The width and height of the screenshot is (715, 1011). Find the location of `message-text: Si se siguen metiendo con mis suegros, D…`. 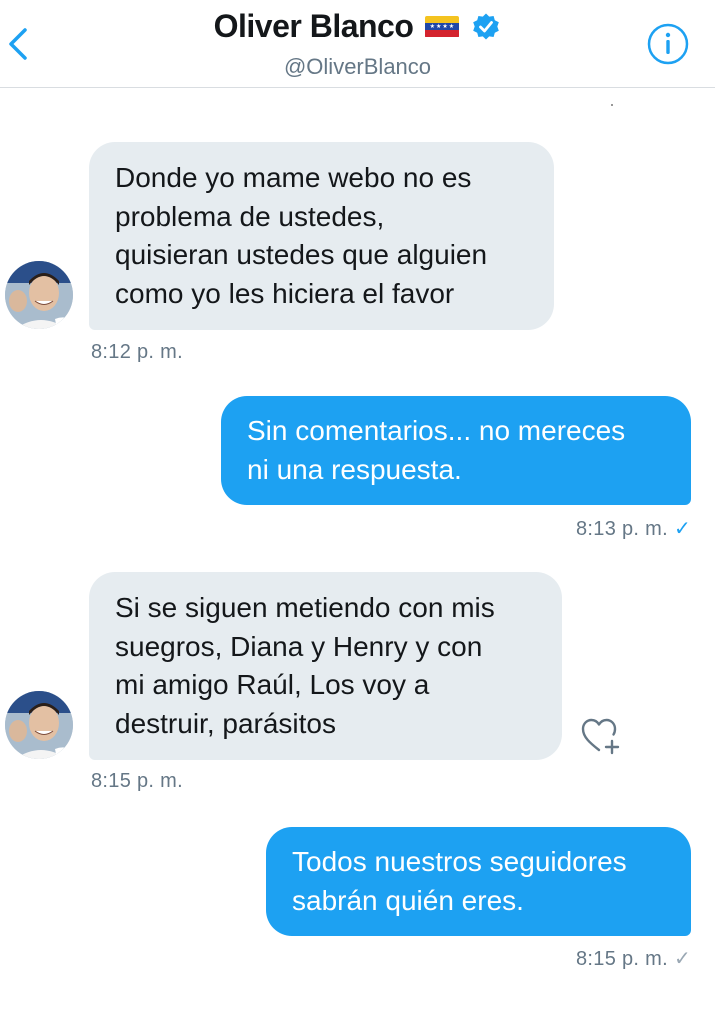

message-text: Si se siguen metiendo con mis suegros, D… is located at coordinates (305, 665).